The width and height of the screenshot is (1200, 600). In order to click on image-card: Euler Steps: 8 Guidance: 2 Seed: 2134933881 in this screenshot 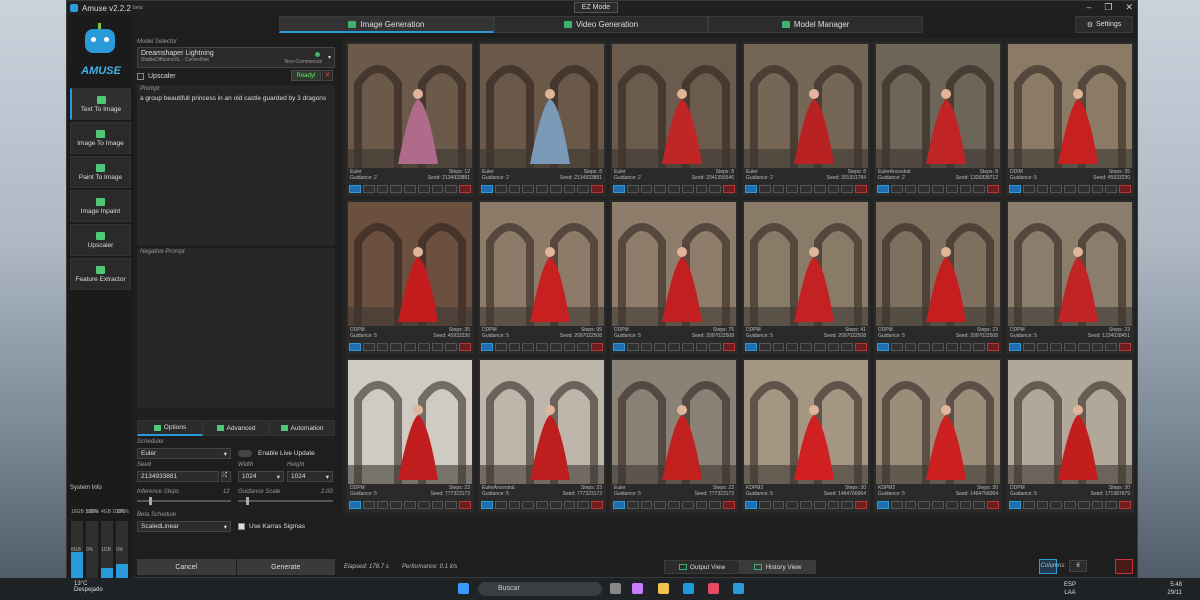, I will do `click(542, 119)`.